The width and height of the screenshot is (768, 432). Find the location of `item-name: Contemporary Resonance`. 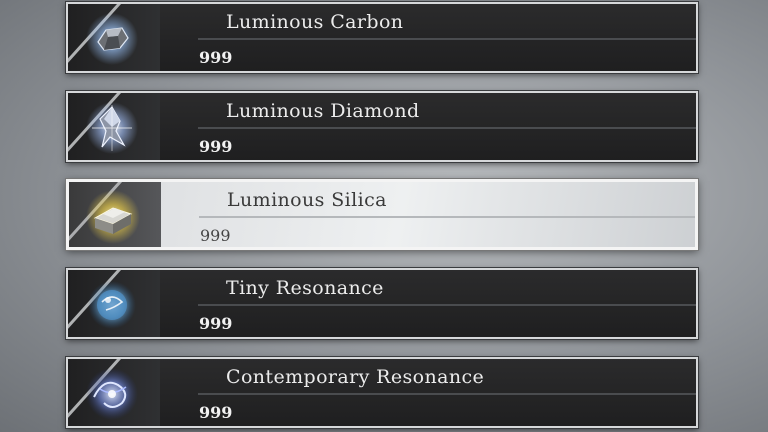

item-name: Contemporary Resonance is located at coordinates (355, 377).